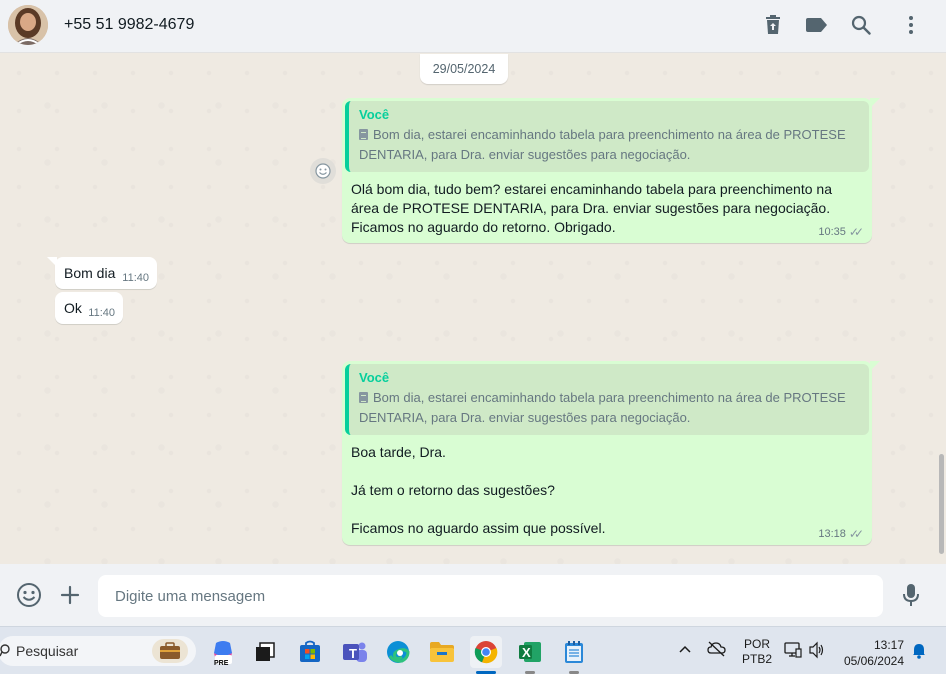  I want to click on message-incoming: Bom dia 11:40, so click(102, 273).